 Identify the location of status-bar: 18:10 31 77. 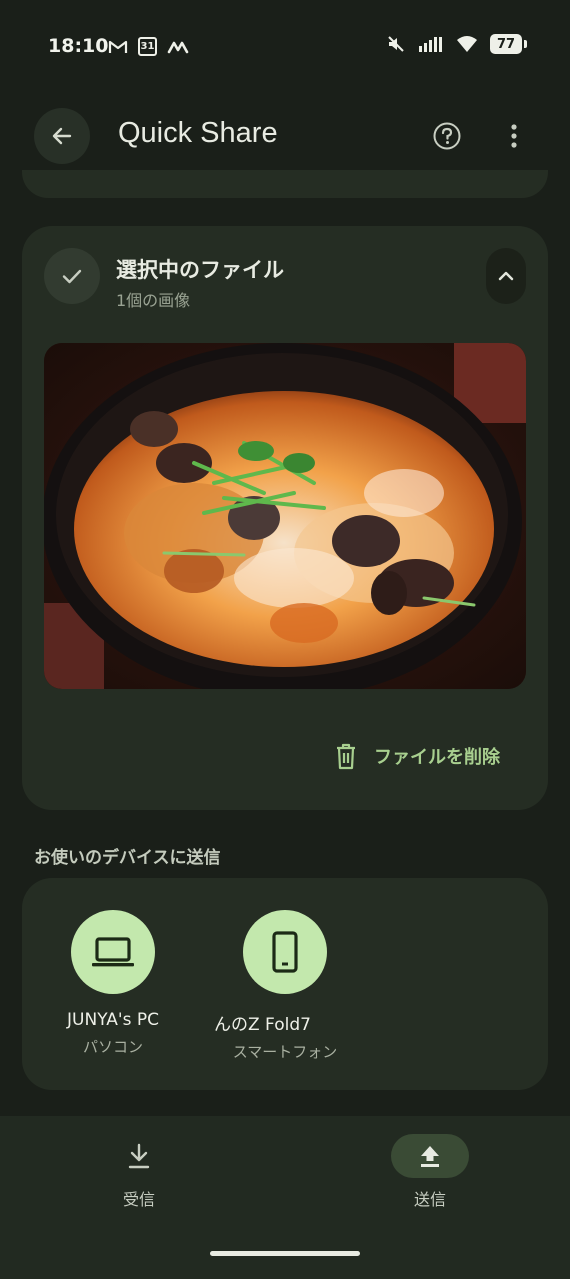
(285, 45).